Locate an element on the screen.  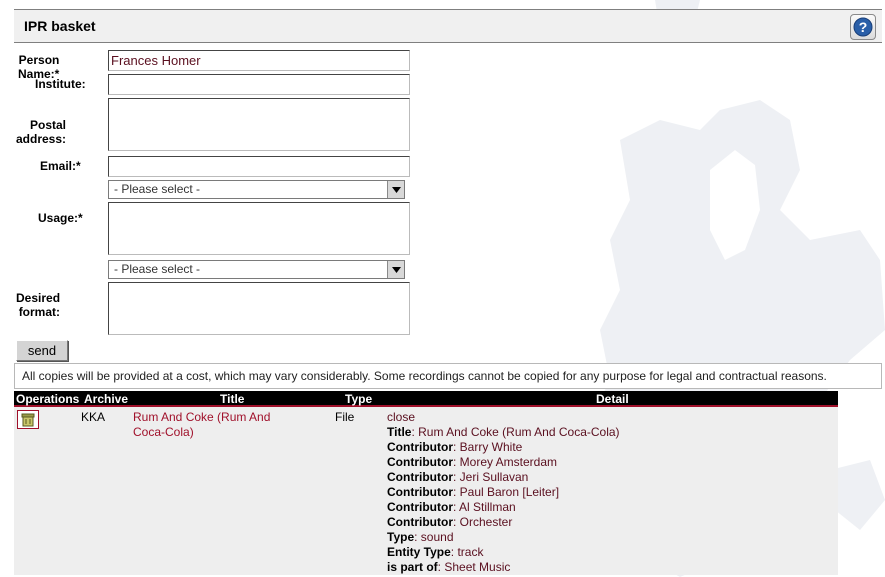
help-button: ? is located at coordinates (863, 27).